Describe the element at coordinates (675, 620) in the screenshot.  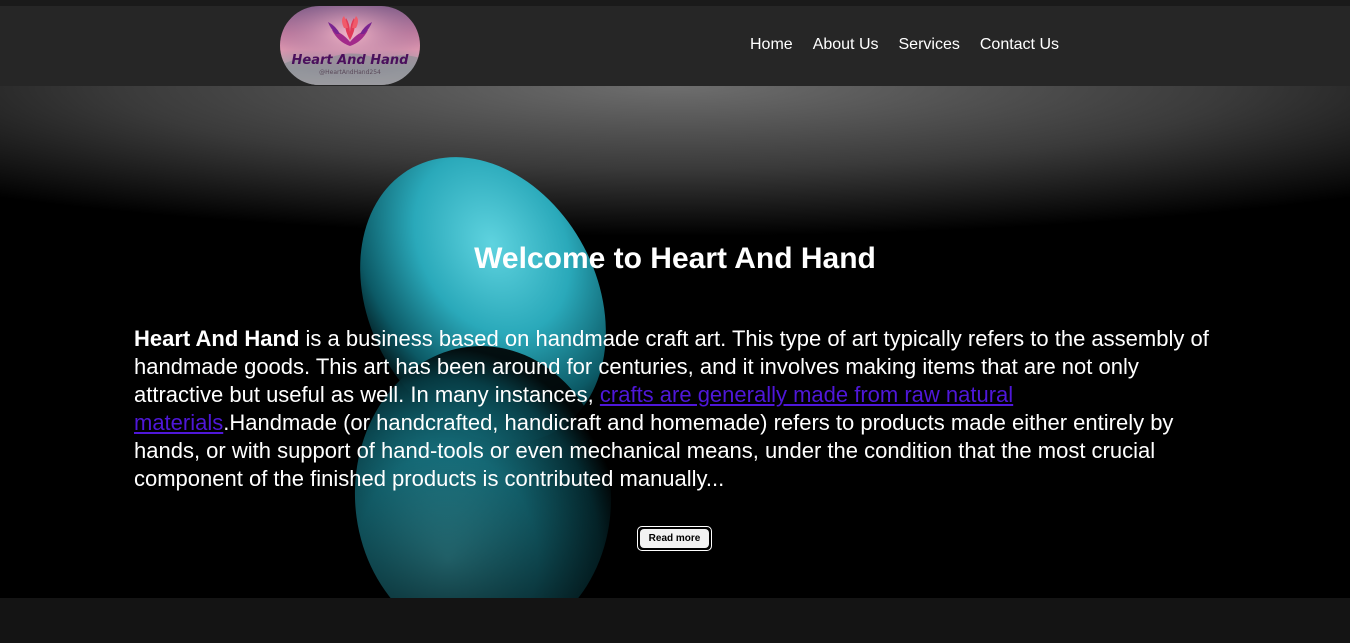
I see `footer` at that location.